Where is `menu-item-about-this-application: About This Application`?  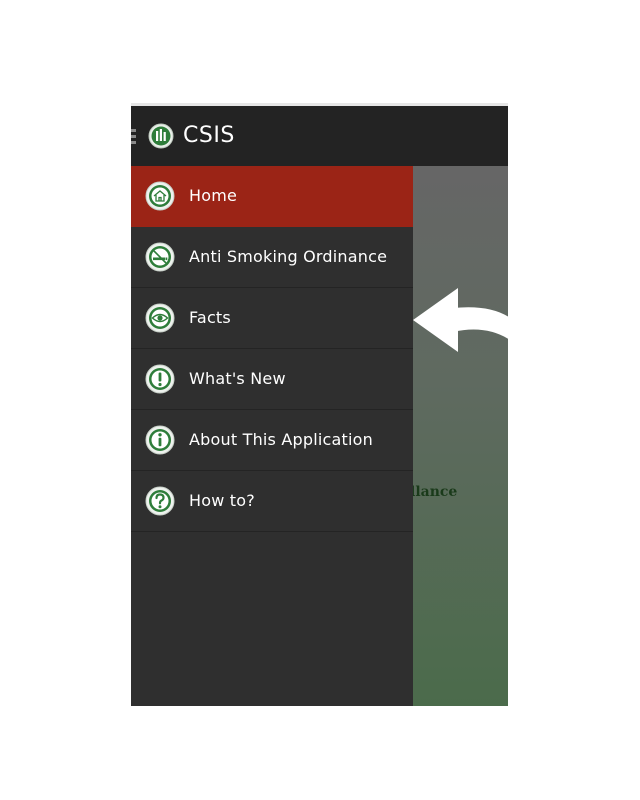
menu-item-about-this-application: About This Application is located at coordinates (272, 440).